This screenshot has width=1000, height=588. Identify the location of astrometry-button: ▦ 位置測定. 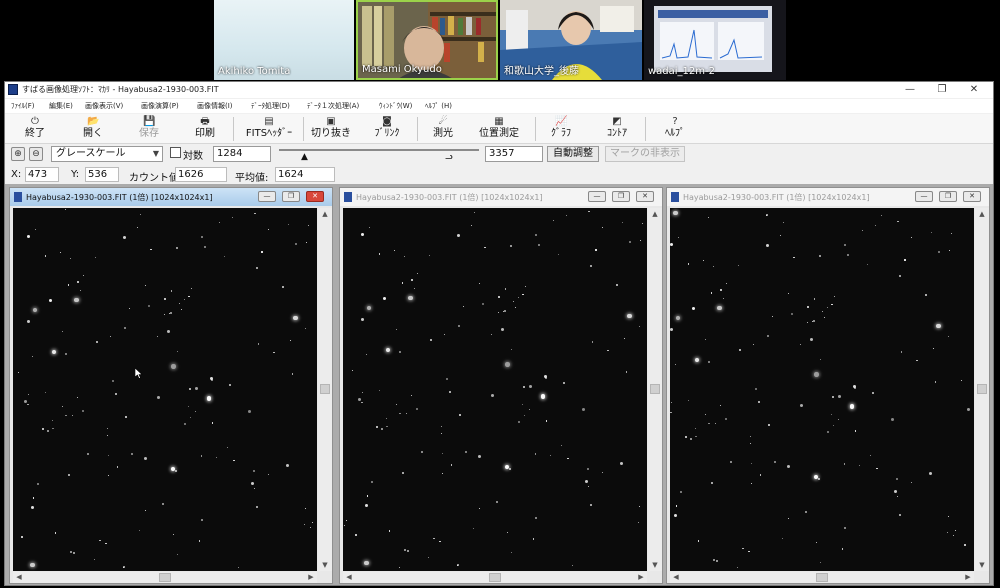
(499, 129).